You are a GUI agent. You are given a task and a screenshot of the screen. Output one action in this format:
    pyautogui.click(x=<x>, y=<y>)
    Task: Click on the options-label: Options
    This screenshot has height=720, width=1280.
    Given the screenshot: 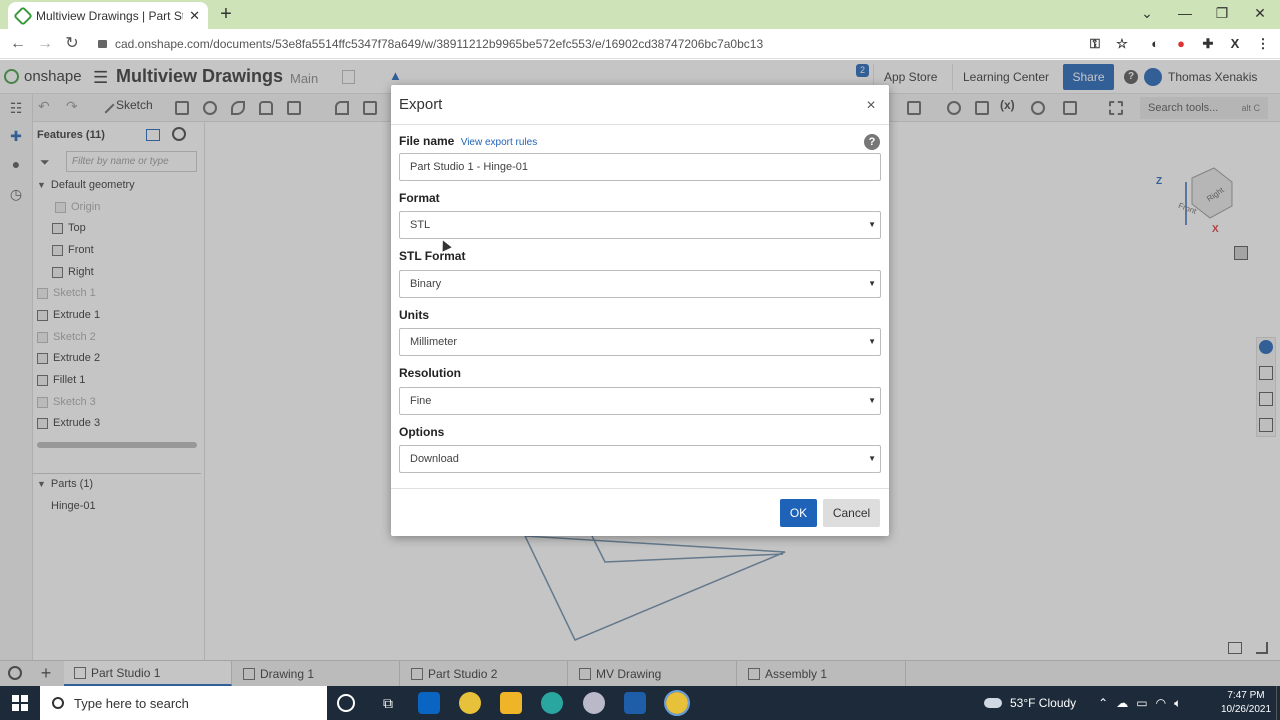 What is the action you would take?
    pyautogui.click(x=422, y=432)
    